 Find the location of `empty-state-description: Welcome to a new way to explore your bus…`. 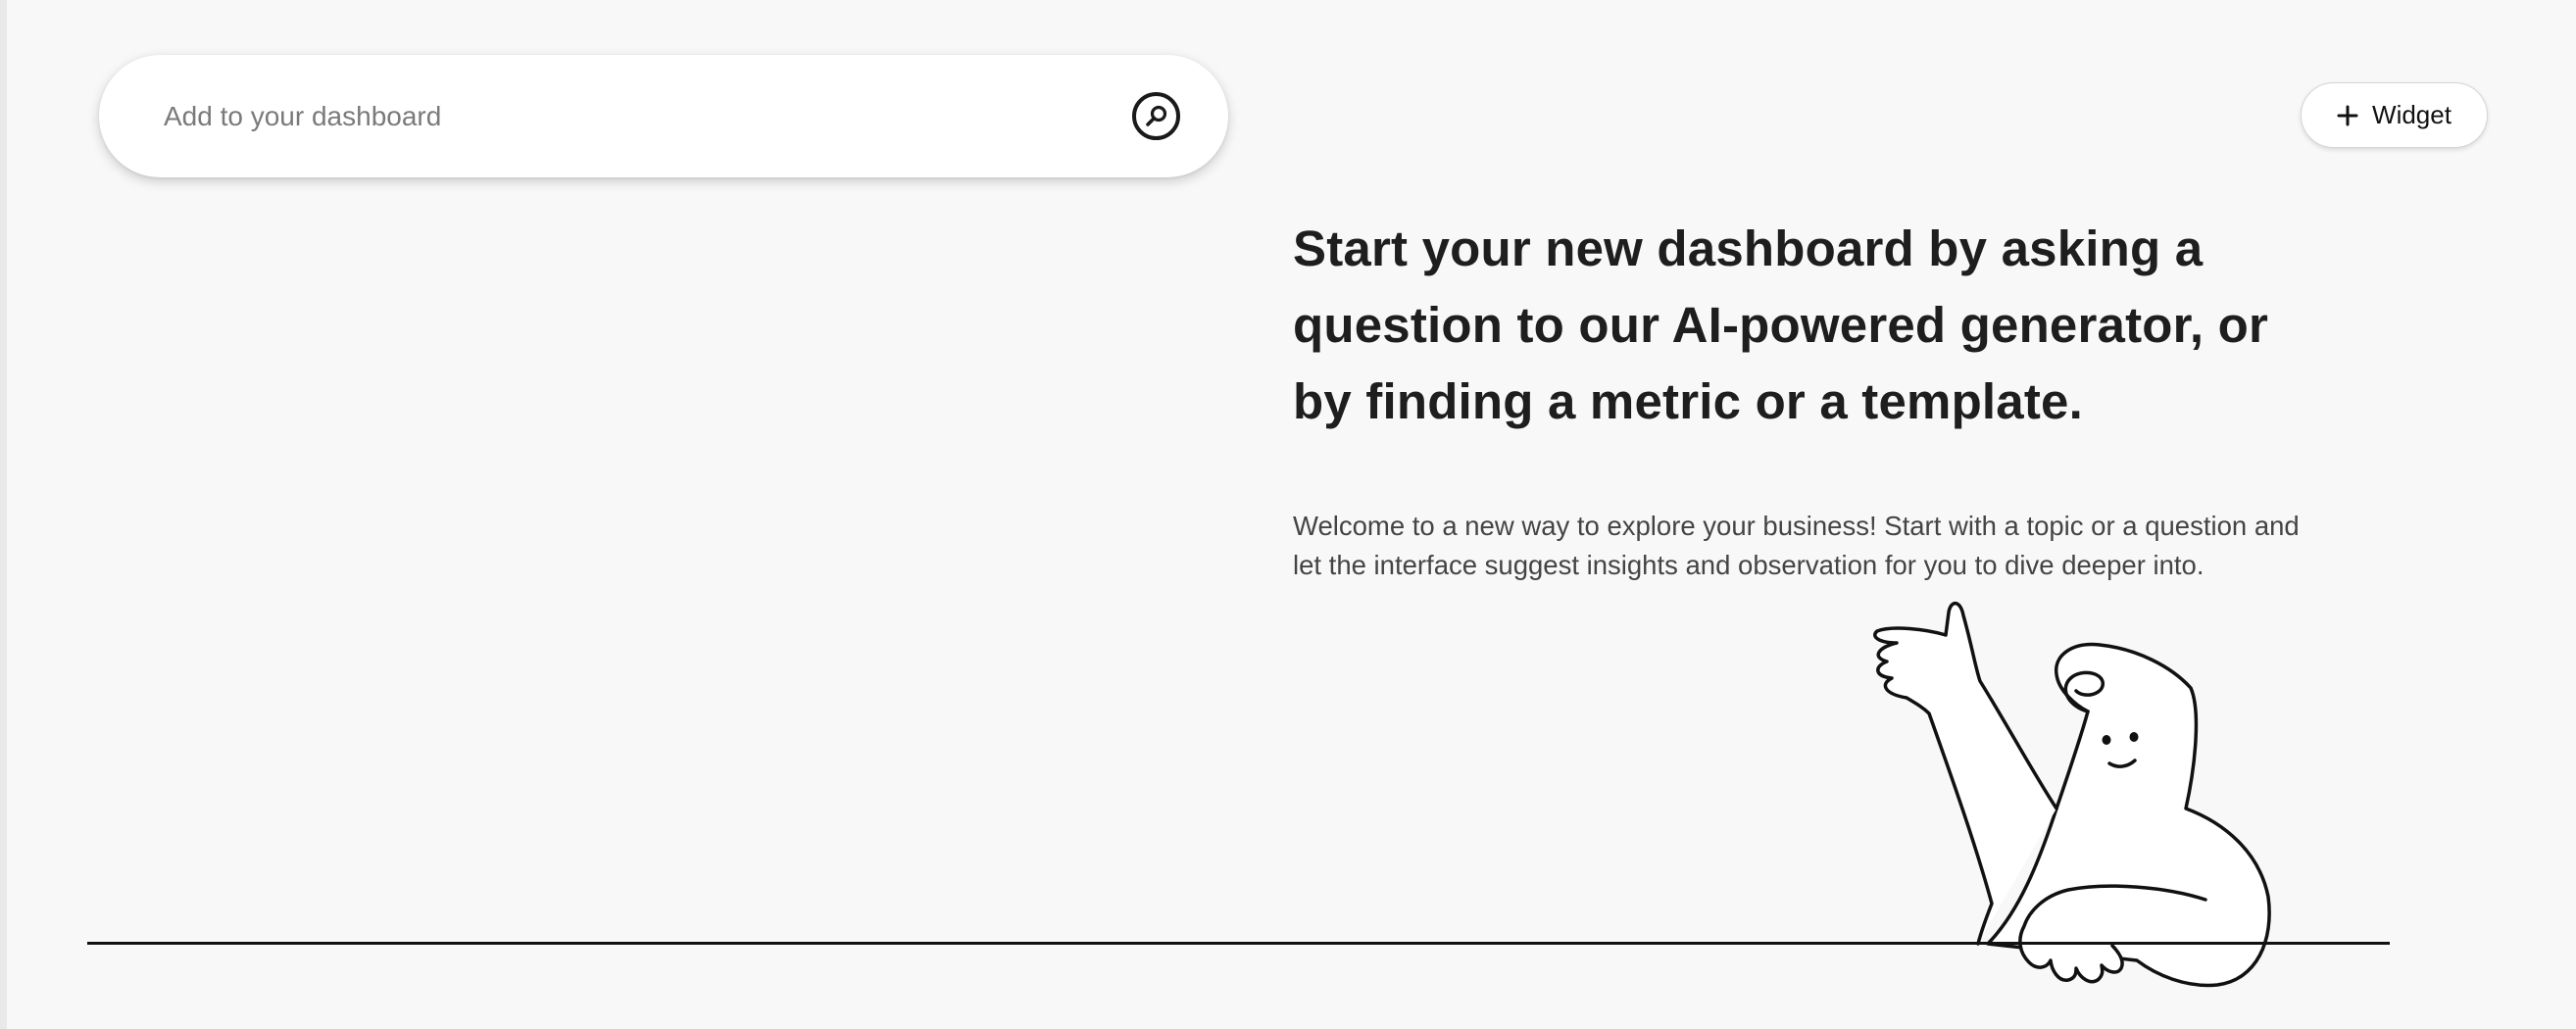

empty-state-description: Welcome to a new way to explore your bus… is located at coordinates (1796, 545).